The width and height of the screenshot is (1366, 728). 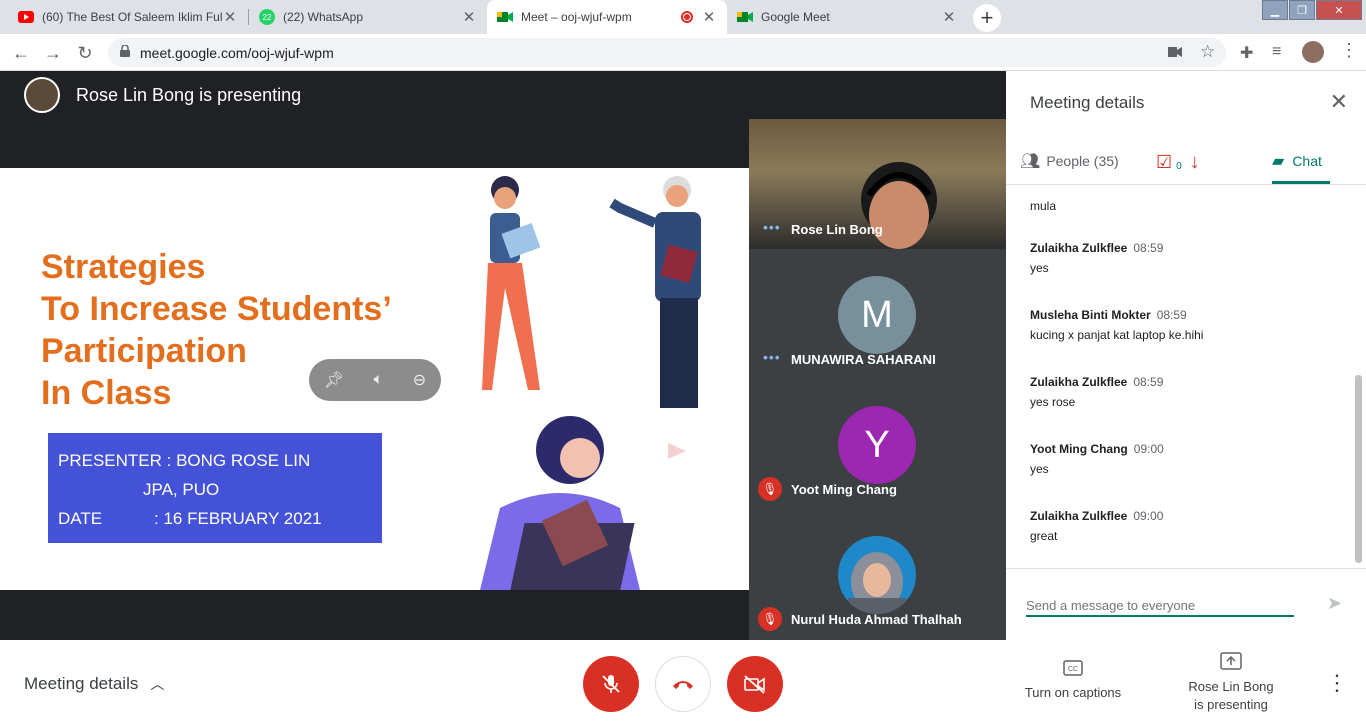 I want to click on present-screen-icon, so click(x=1231, y=663).